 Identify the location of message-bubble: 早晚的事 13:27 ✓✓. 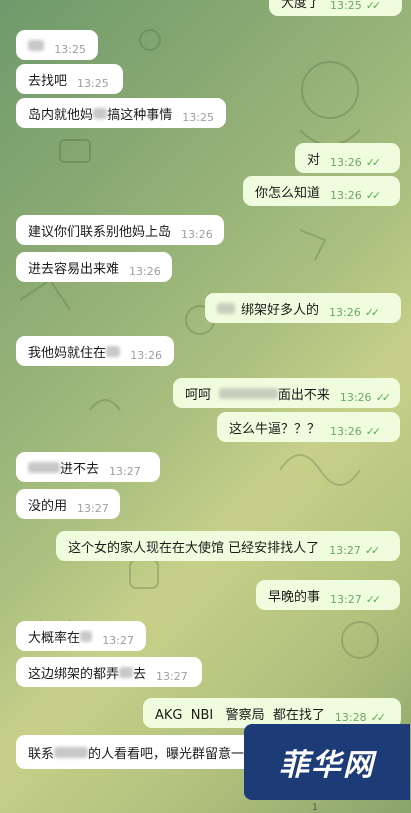
(328, 595).